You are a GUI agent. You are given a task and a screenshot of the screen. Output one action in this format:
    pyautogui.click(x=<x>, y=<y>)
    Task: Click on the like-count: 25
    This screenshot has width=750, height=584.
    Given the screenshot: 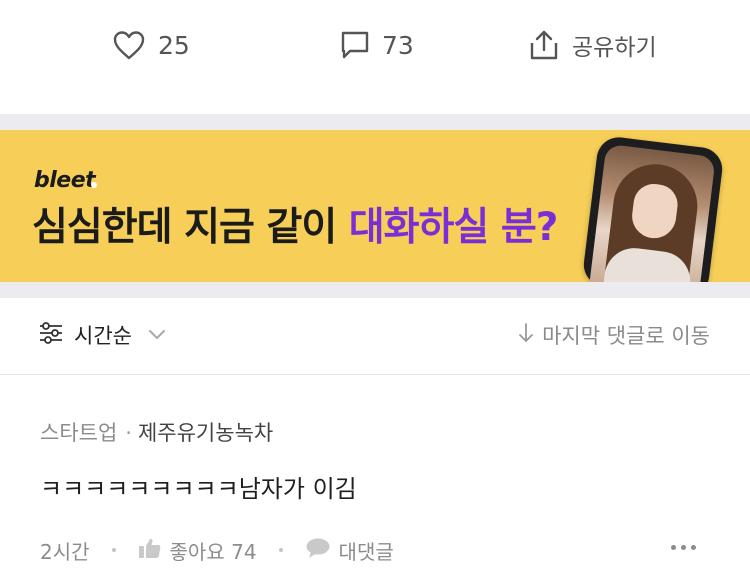 What is the action you would take?
    pyautogui.click(x=174, y=45)
    